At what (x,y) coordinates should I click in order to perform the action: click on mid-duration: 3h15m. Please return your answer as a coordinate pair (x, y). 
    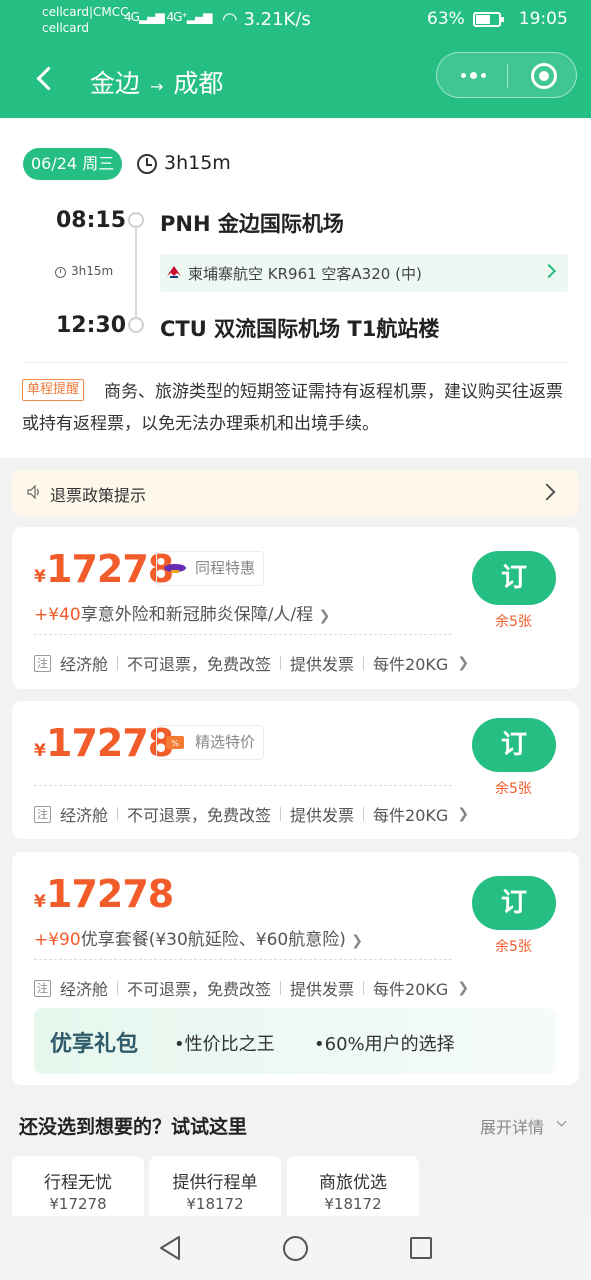
    Looking at the image, I should click on (92, 271).